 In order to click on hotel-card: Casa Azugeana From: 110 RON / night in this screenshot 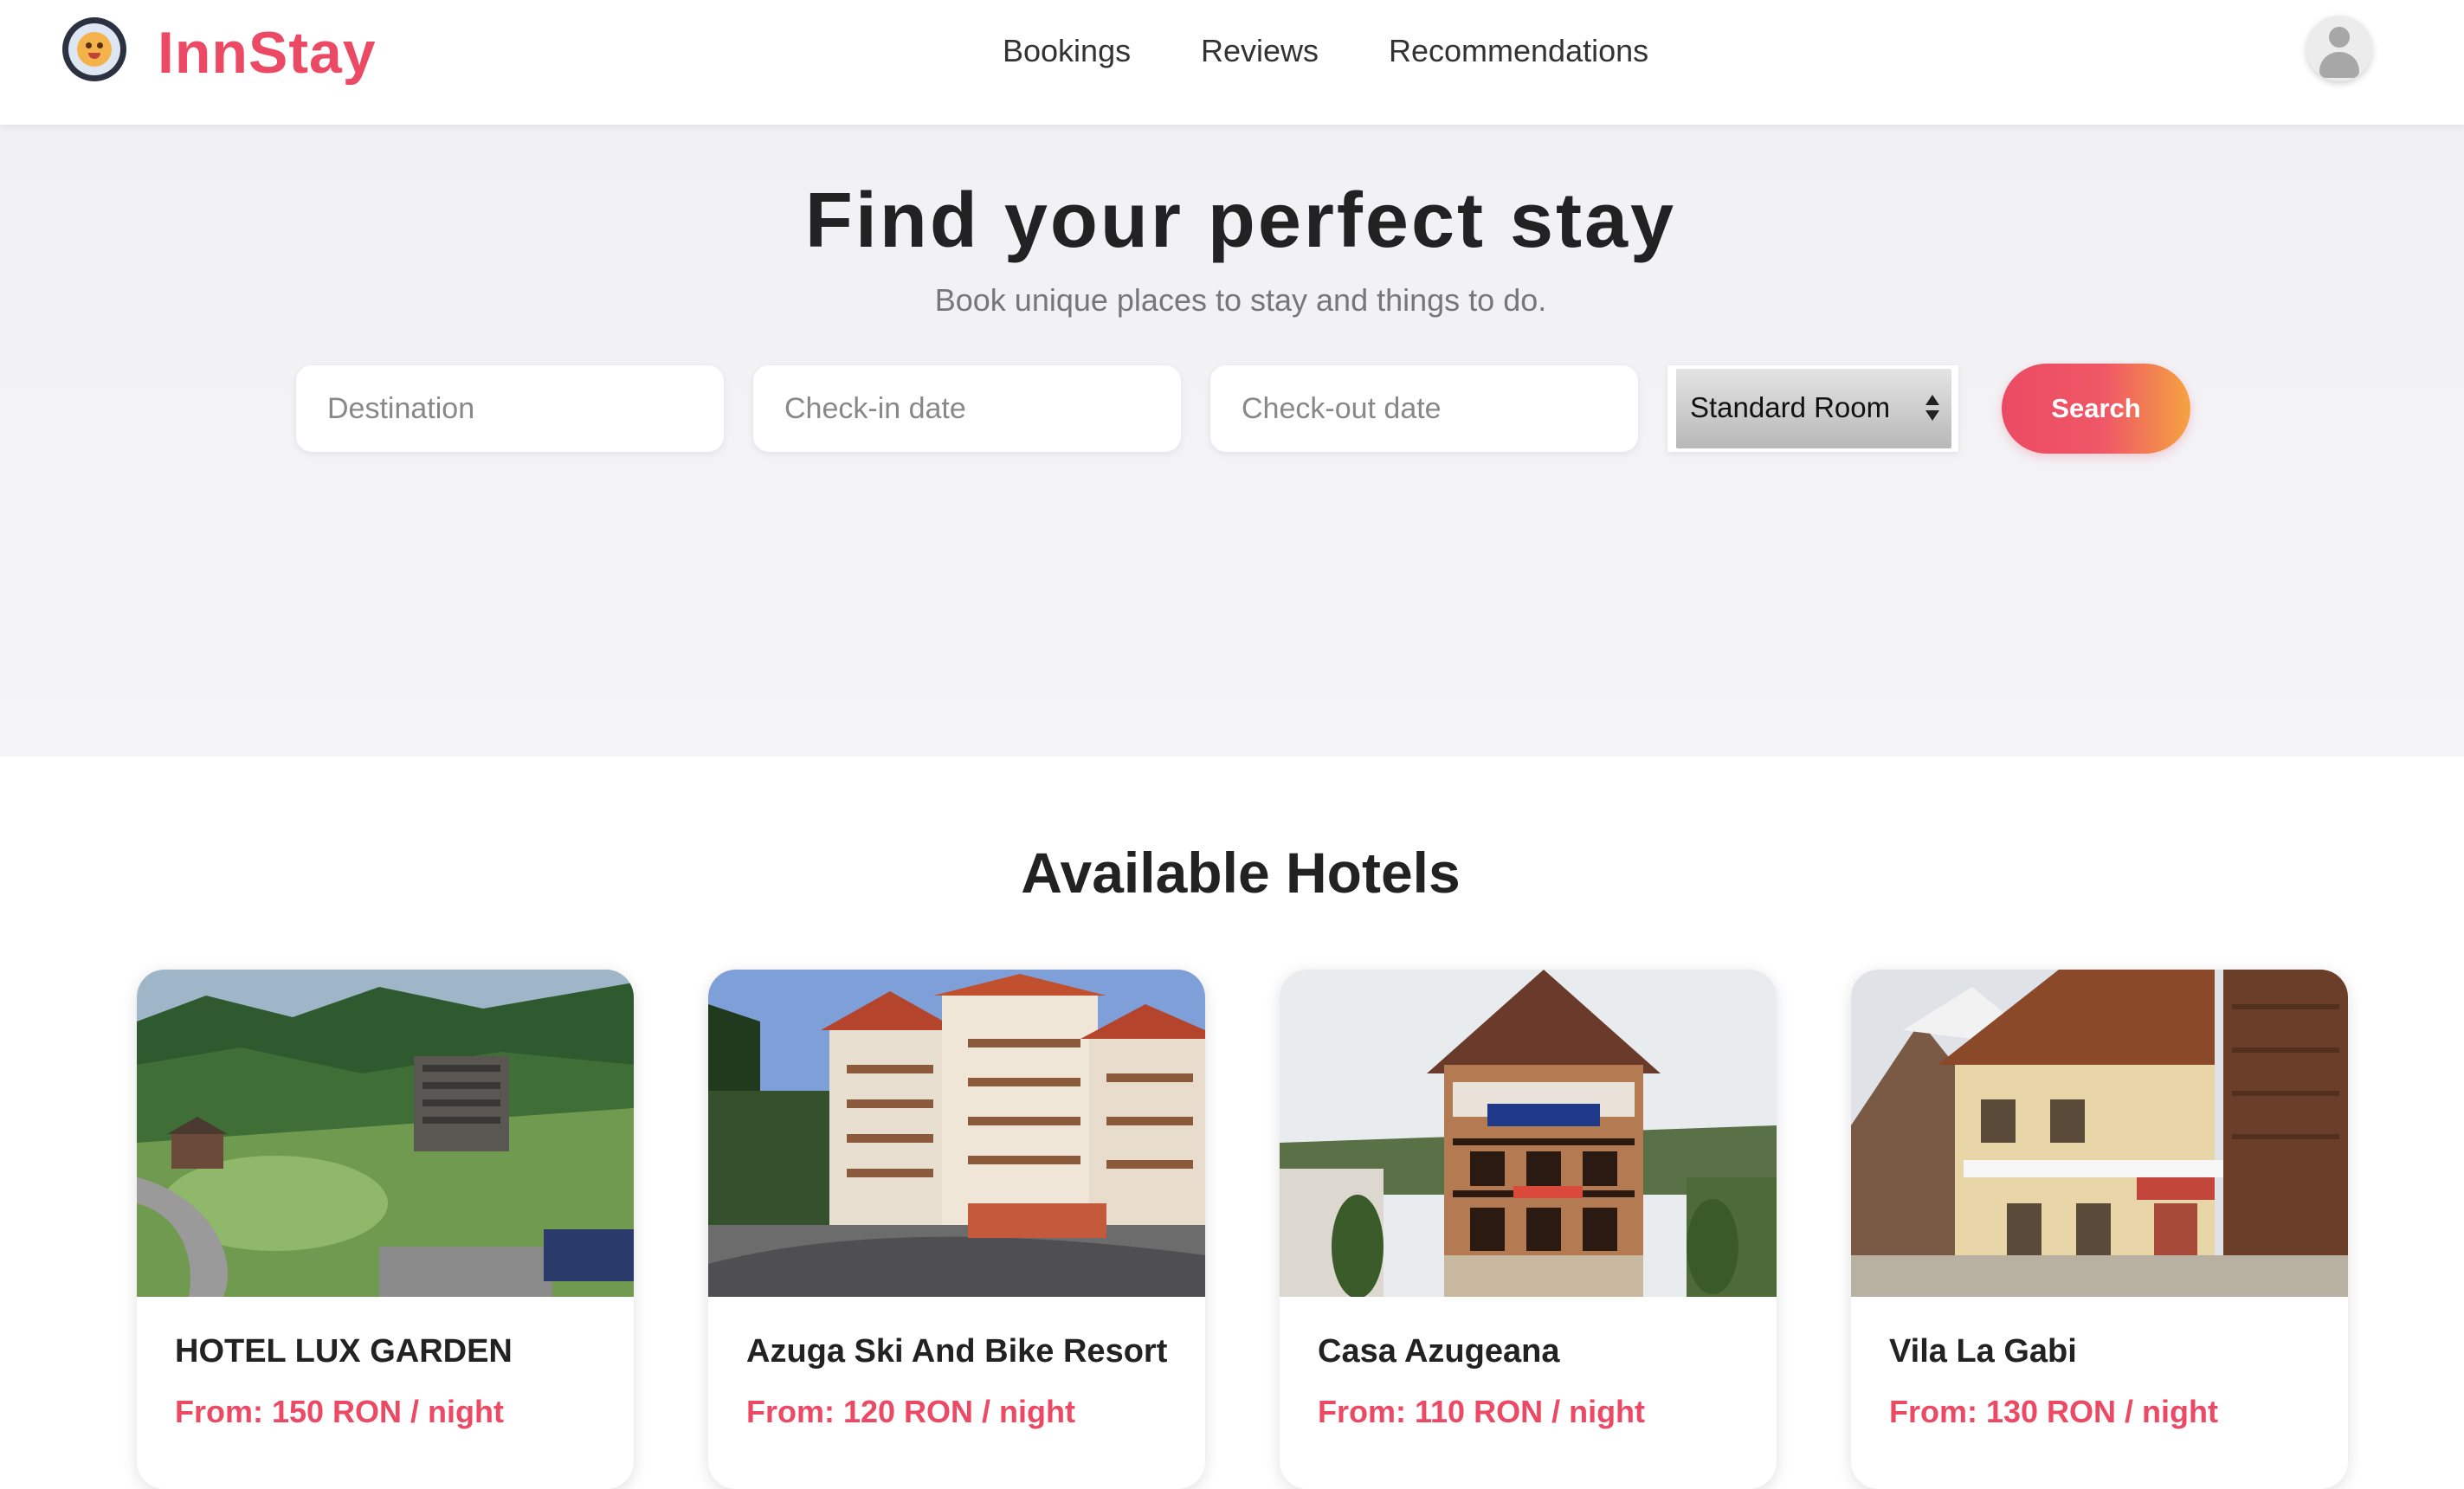, I will do `click(1528, 1230)`.